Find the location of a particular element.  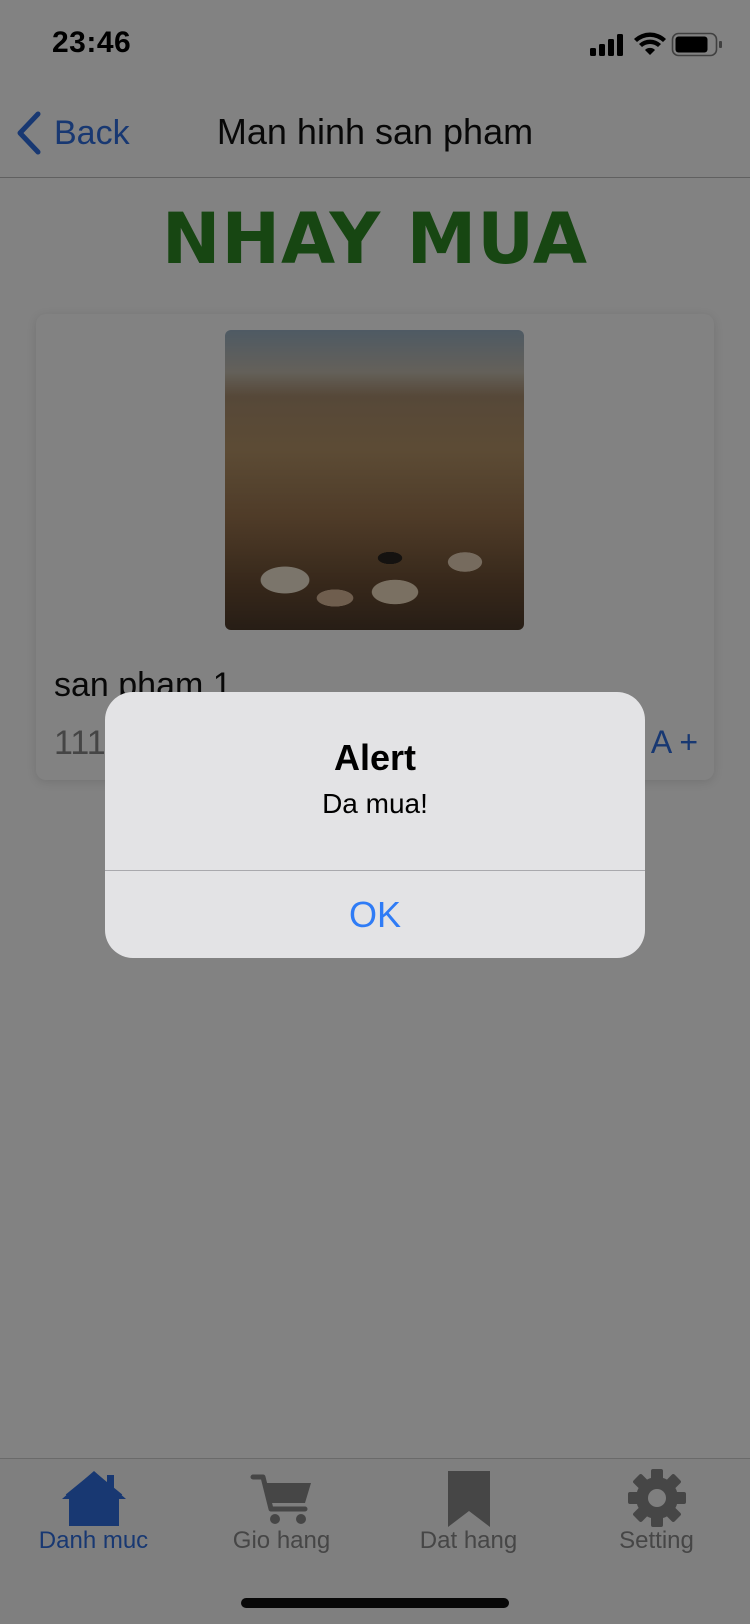

alert-dialog: Alert Da mua! OK is located at coordinates (375, 825).